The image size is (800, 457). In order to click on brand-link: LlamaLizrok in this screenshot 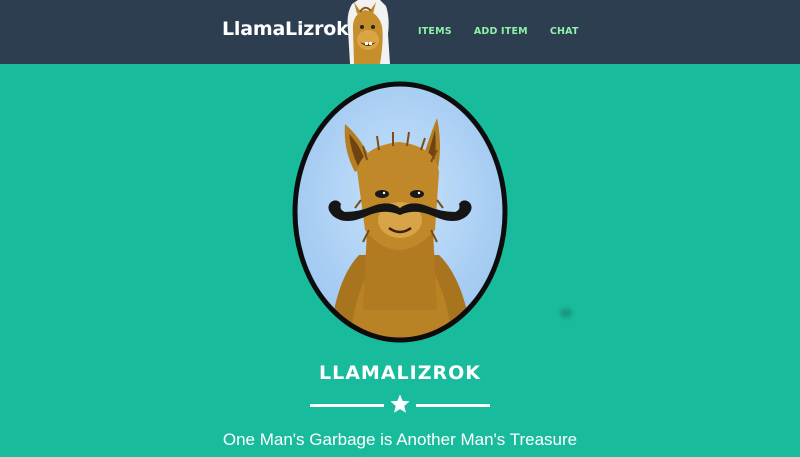, I will do `click(285, 29)`.